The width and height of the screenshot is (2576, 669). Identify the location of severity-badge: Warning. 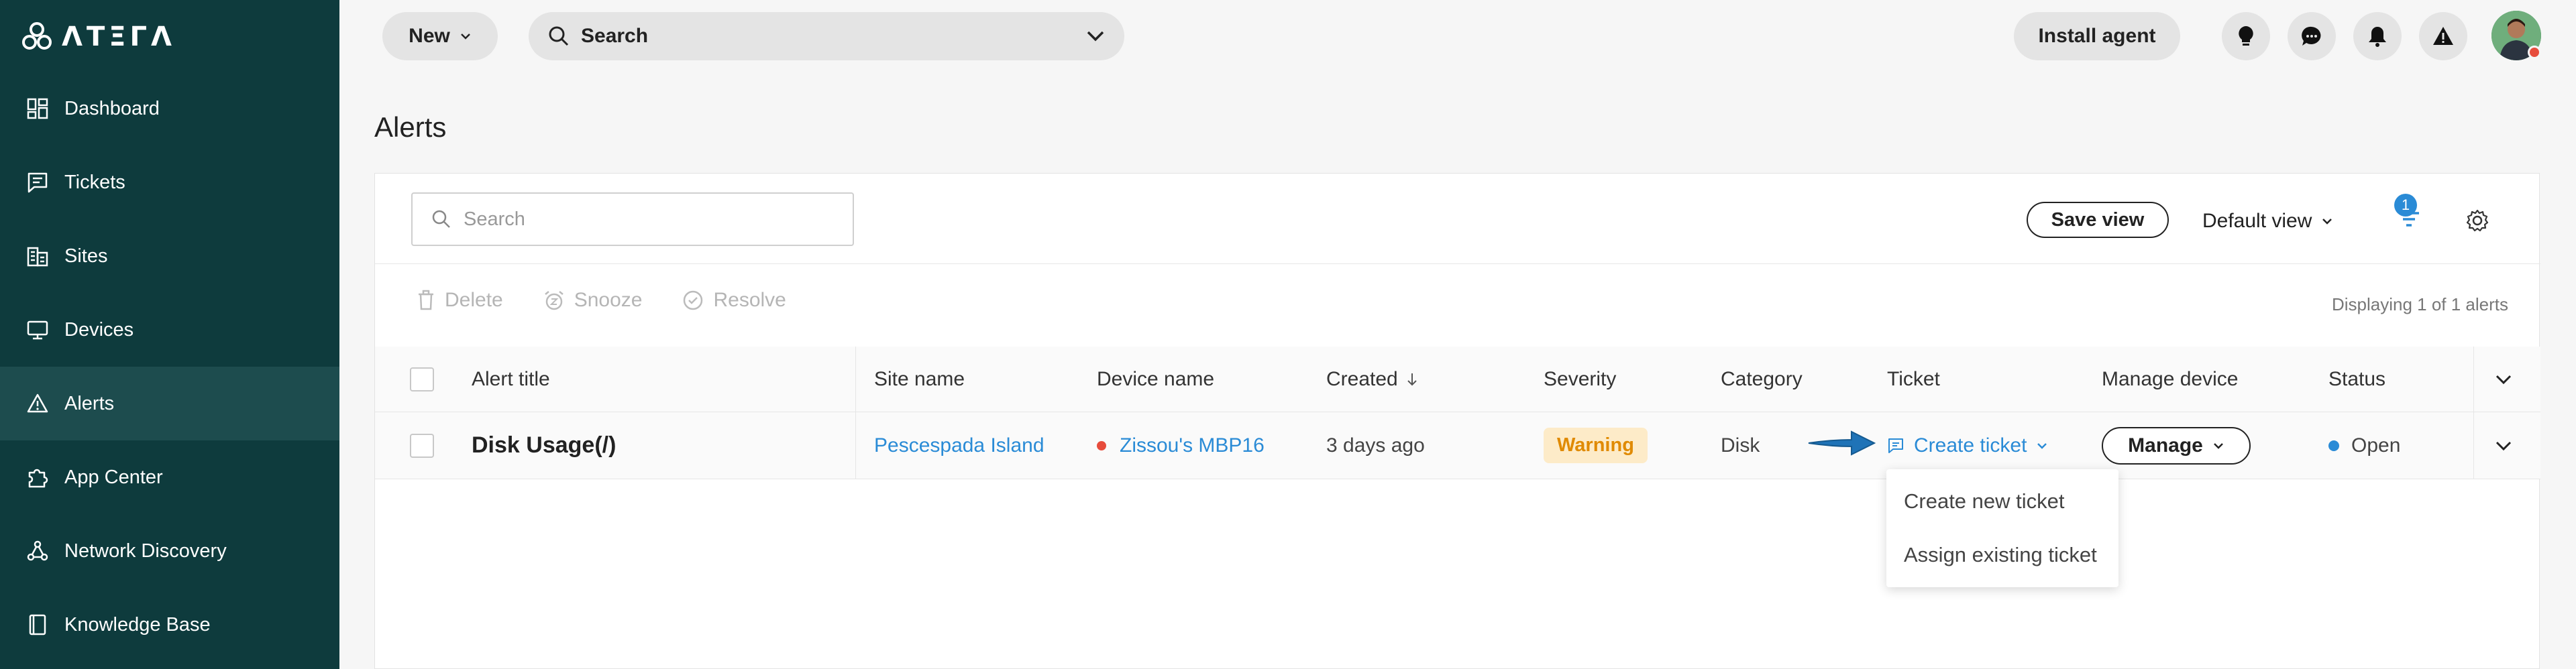
(1596, 445).